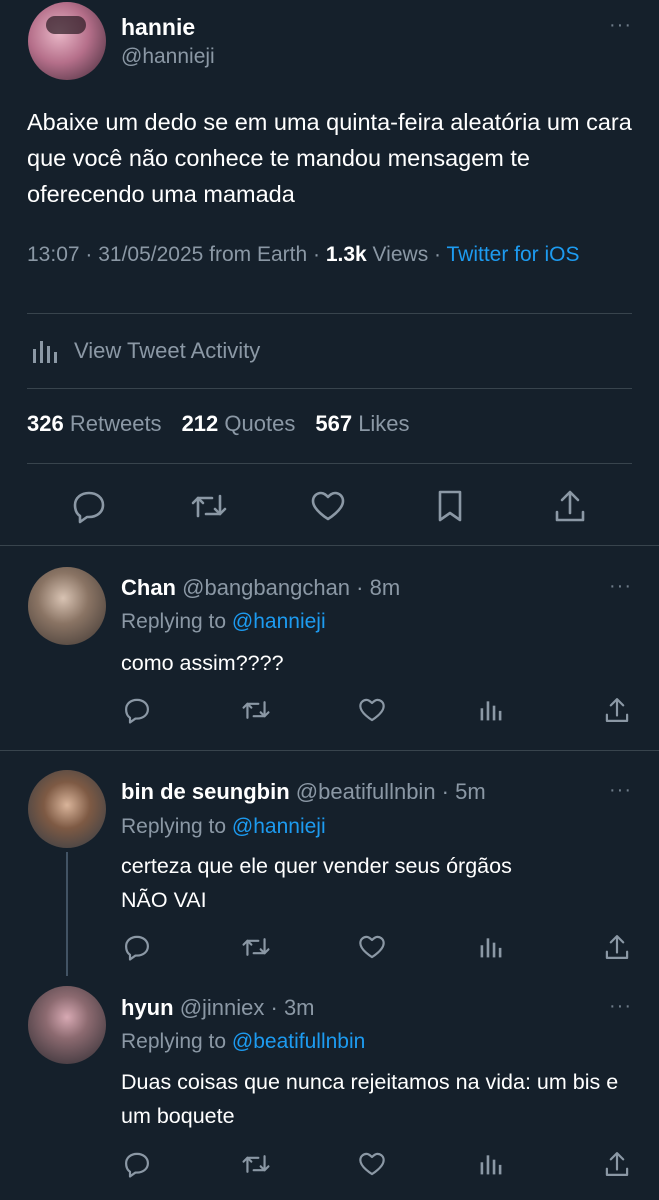 The height and width of the screenshot is (1200, 659). Describe the element at coordinates (291, 587) in the screenshot. I see `reply-handle: @bangbangchan · 8m` at that location.